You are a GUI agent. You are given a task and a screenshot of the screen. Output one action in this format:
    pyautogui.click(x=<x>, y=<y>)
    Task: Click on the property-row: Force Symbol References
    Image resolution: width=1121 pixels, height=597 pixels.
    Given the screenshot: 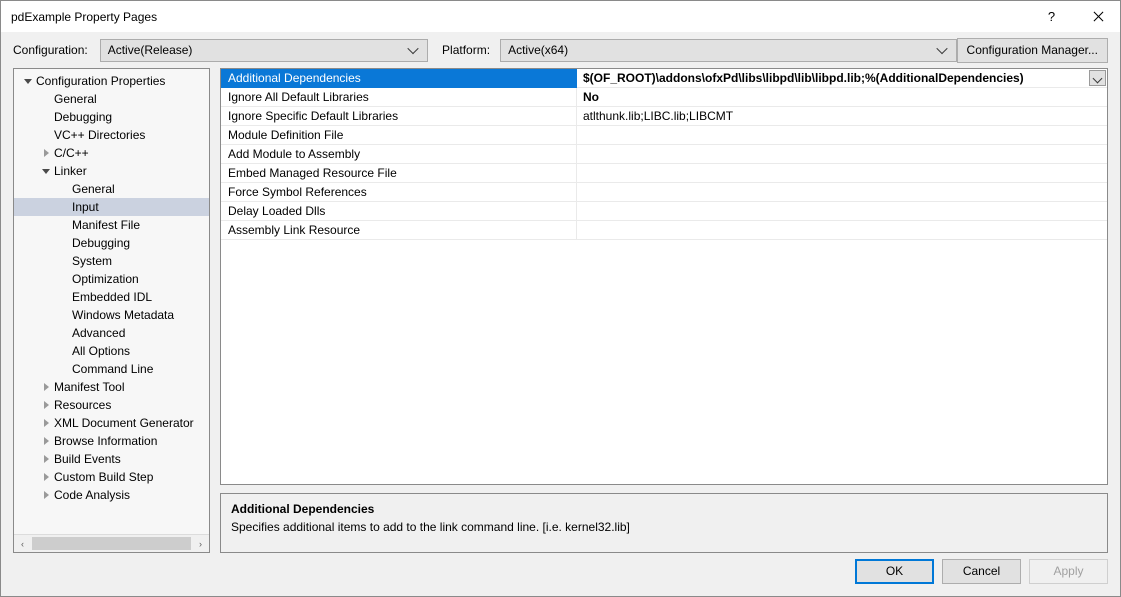 What is the action you would take?
    pyautogui.click(x=664, y=192)
    